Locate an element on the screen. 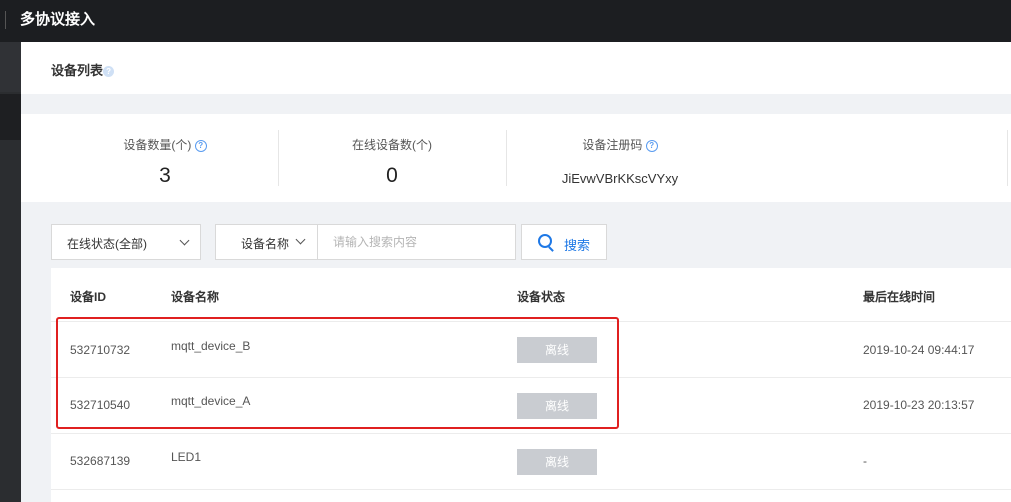 This screenshot has height=502, width=1011. column-header-id: 设备ID is located at coordinates (88, 297).